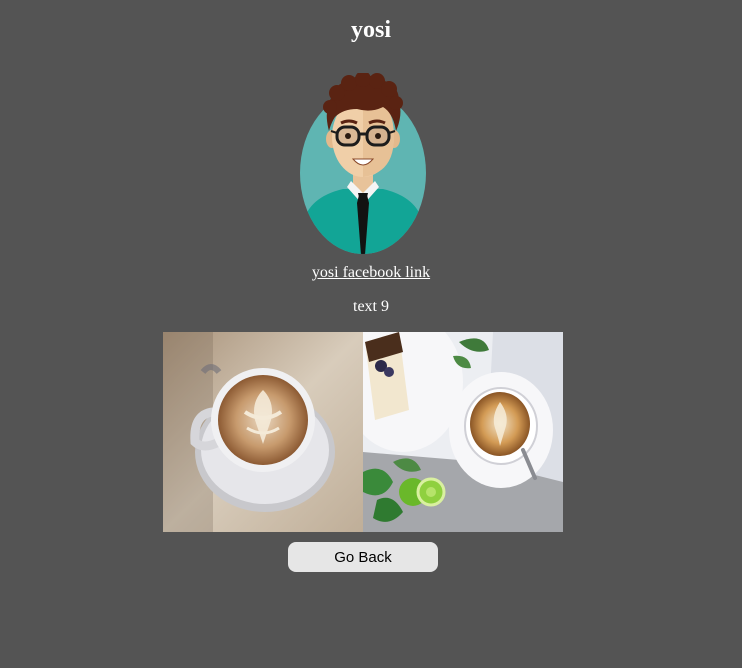 The height and width of the screenshot is (668, 742). Describe the element at coordinates (370, 30) in the screenshot. I see `page-title: yosi` at that location.